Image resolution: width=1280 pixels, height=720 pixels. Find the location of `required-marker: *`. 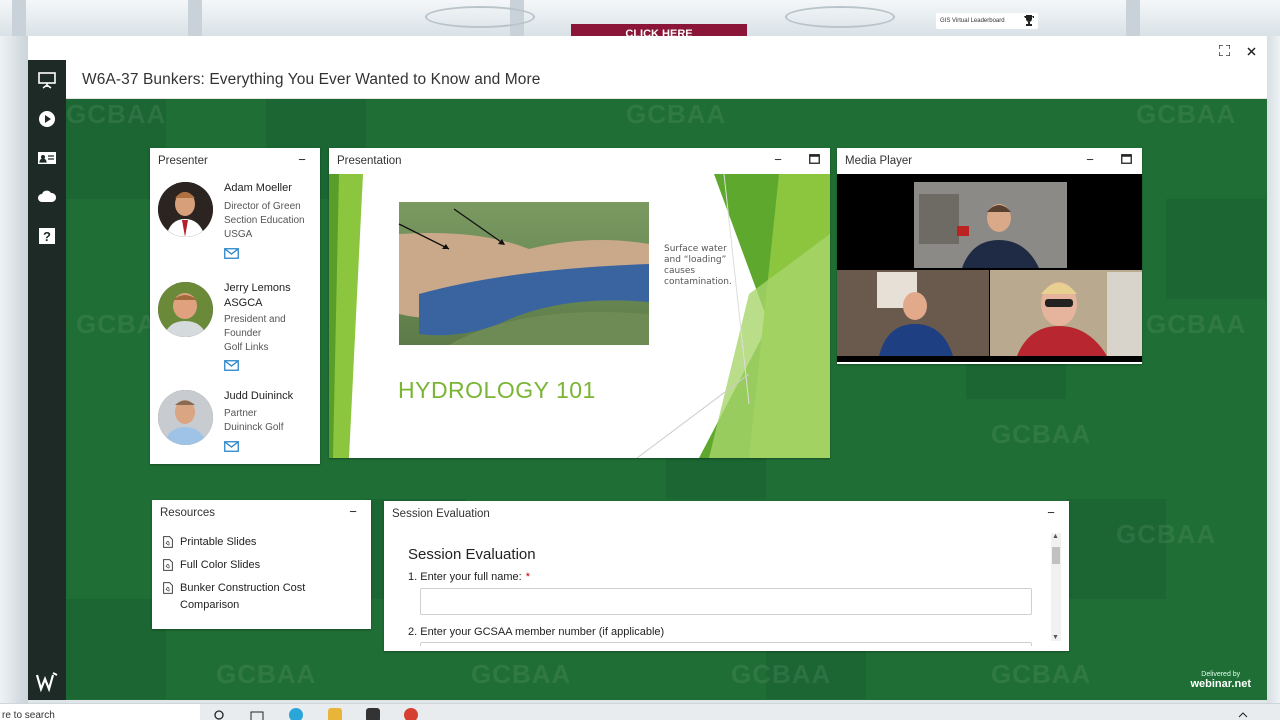

required-marker: * is located at coordinates (528, 577).